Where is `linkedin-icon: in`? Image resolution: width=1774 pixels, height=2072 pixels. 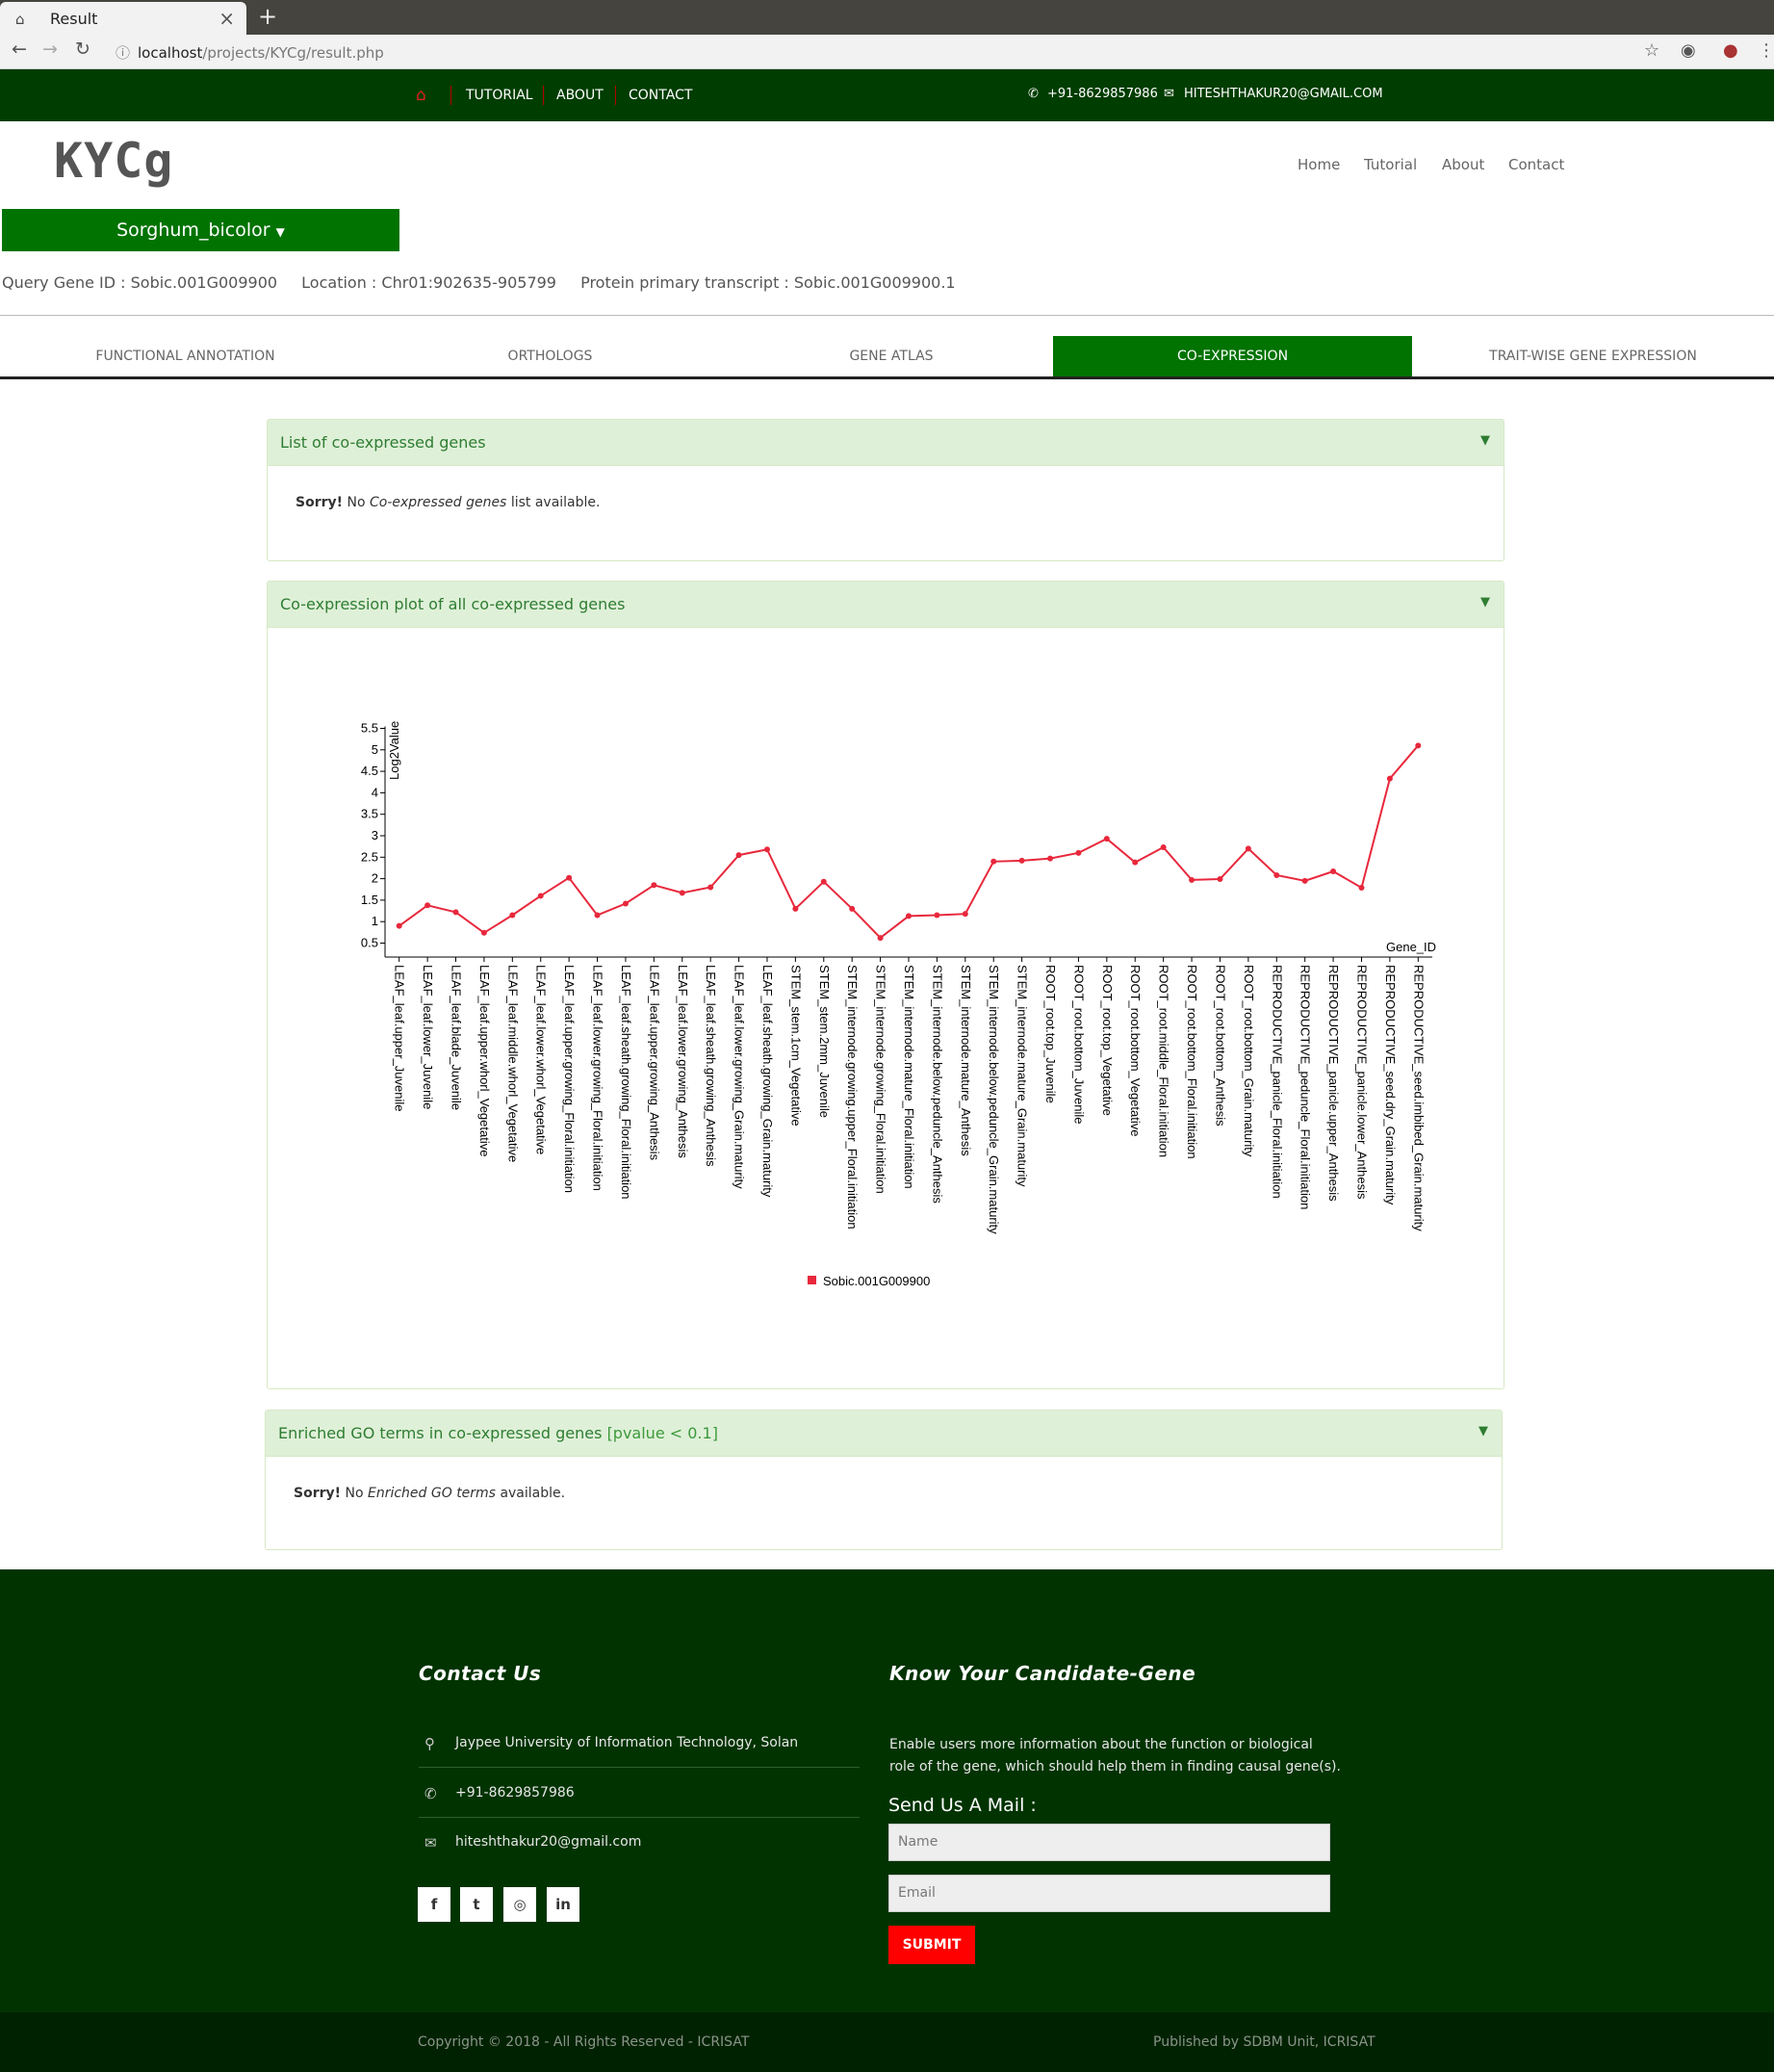 linkedin-icon: in is located at coordinates (563, 1904).